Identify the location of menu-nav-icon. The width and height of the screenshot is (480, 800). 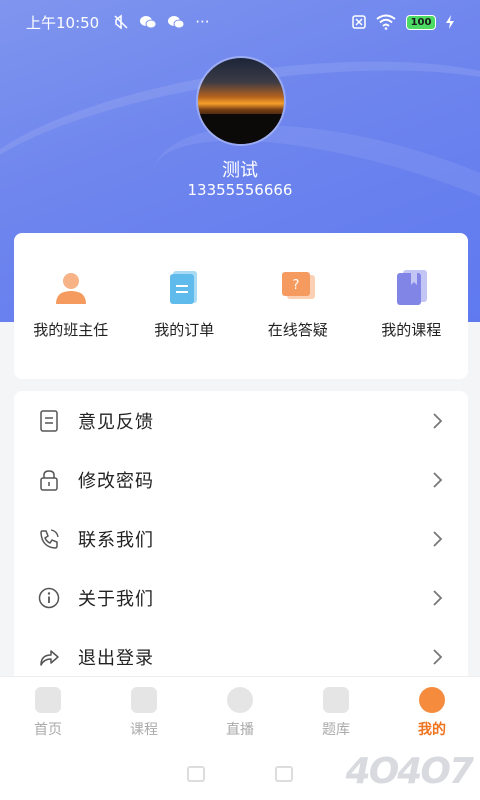
(196, 774).